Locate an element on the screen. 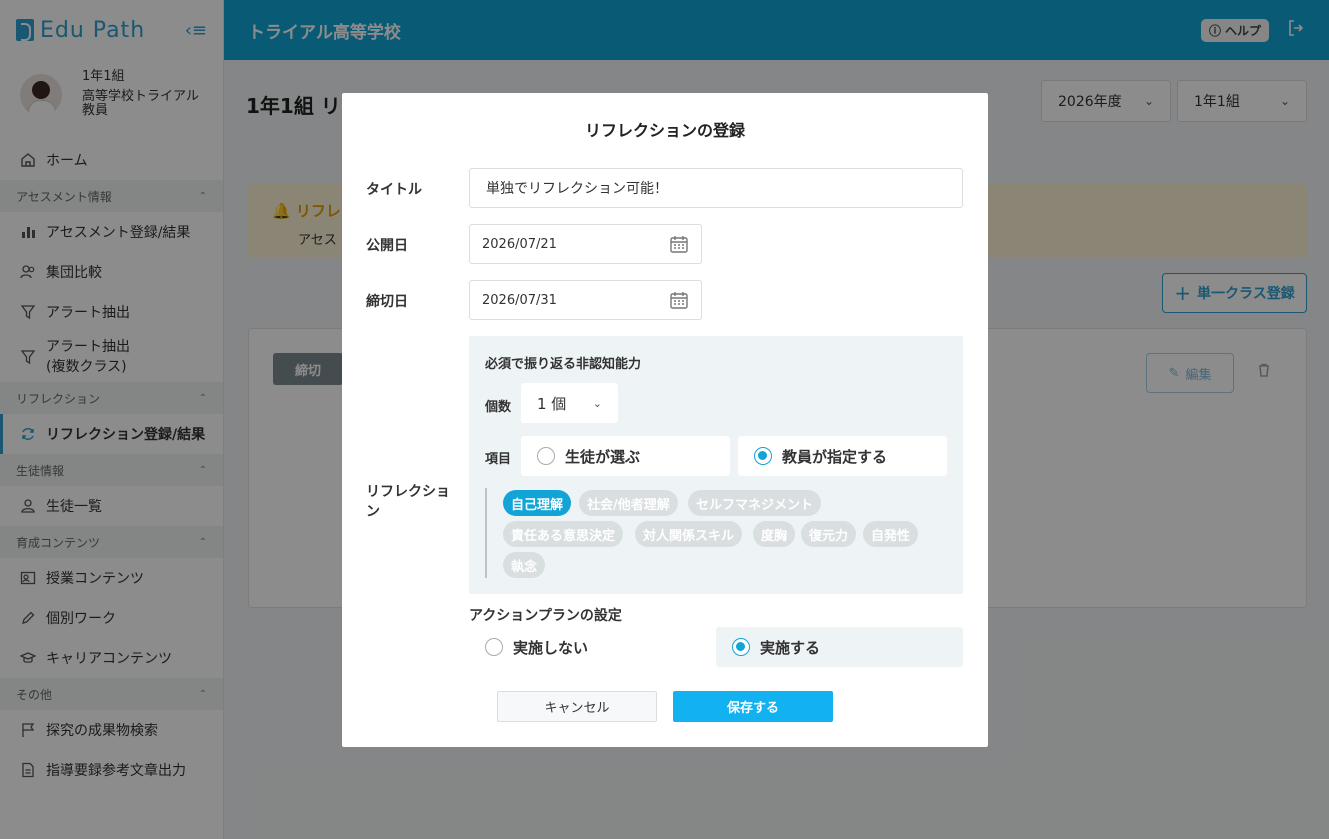  skill-tag: セルフマネジメント is located at coordinates (755, 503).